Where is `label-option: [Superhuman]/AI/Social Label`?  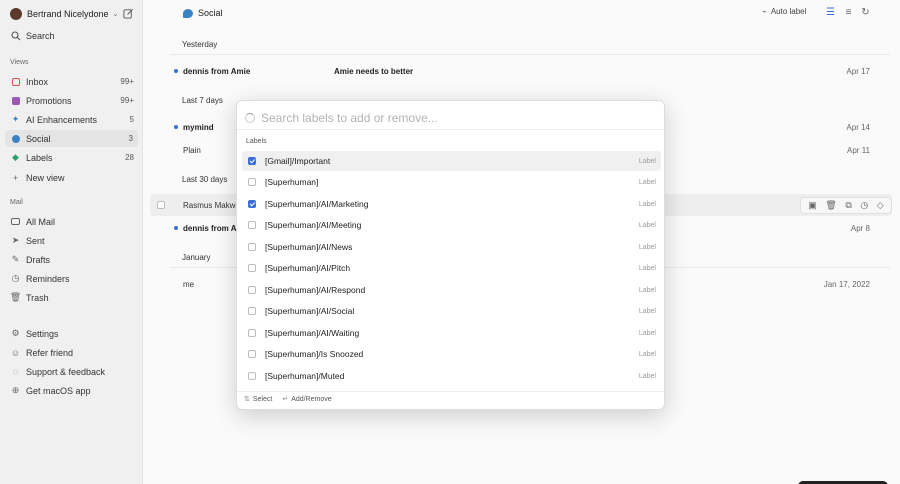
label-option: [Superhuman]/AI/Social Label is located at coordinates (451, 311).